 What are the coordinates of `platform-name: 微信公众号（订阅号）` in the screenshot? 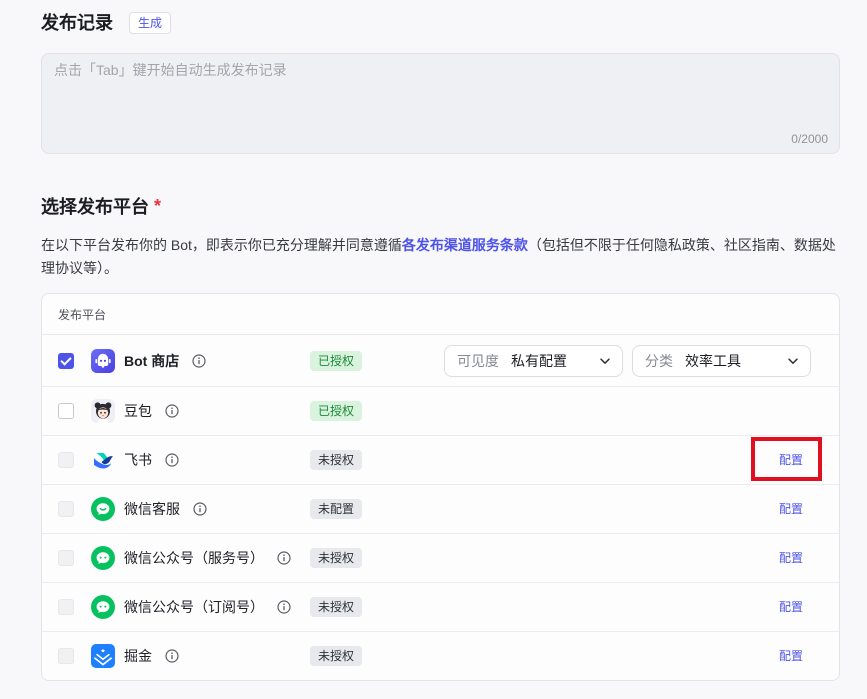 It's located at (194, 607).